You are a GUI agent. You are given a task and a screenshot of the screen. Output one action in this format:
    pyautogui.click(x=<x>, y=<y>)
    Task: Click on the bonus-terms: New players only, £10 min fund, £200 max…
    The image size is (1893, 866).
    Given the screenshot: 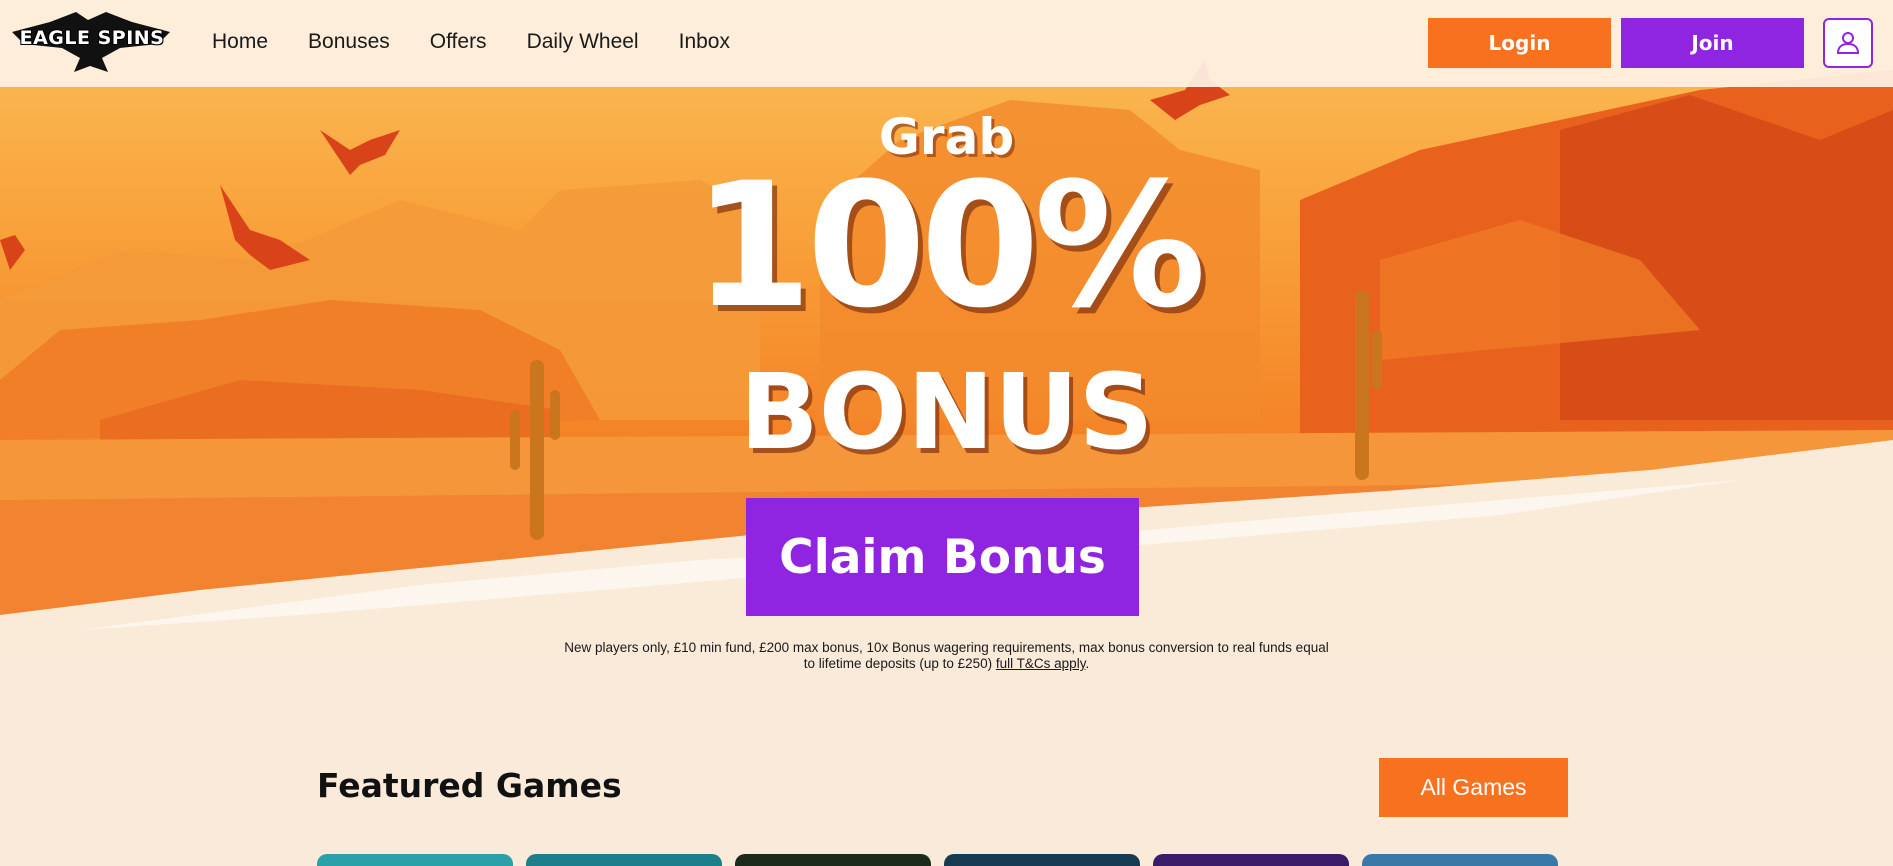 What is the action you would take?
    pyautogui.click(x=946, y=656)
    